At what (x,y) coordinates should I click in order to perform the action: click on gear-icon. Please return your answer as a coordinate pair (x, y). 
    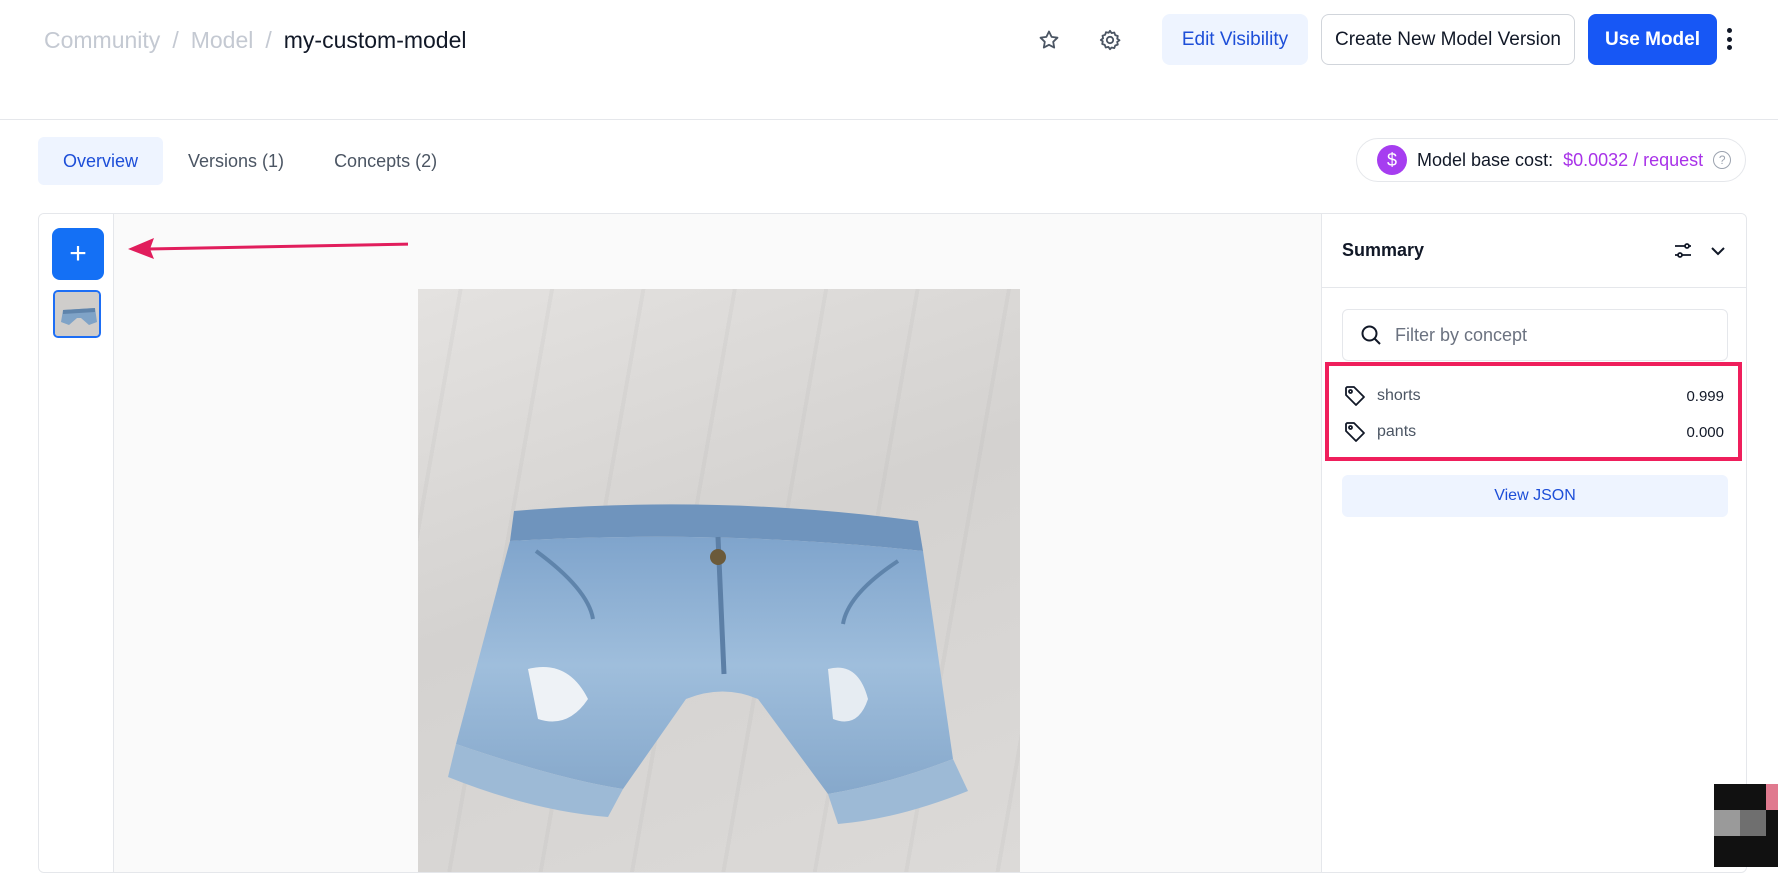
    Looking at the image, I should click on (1110, 40).